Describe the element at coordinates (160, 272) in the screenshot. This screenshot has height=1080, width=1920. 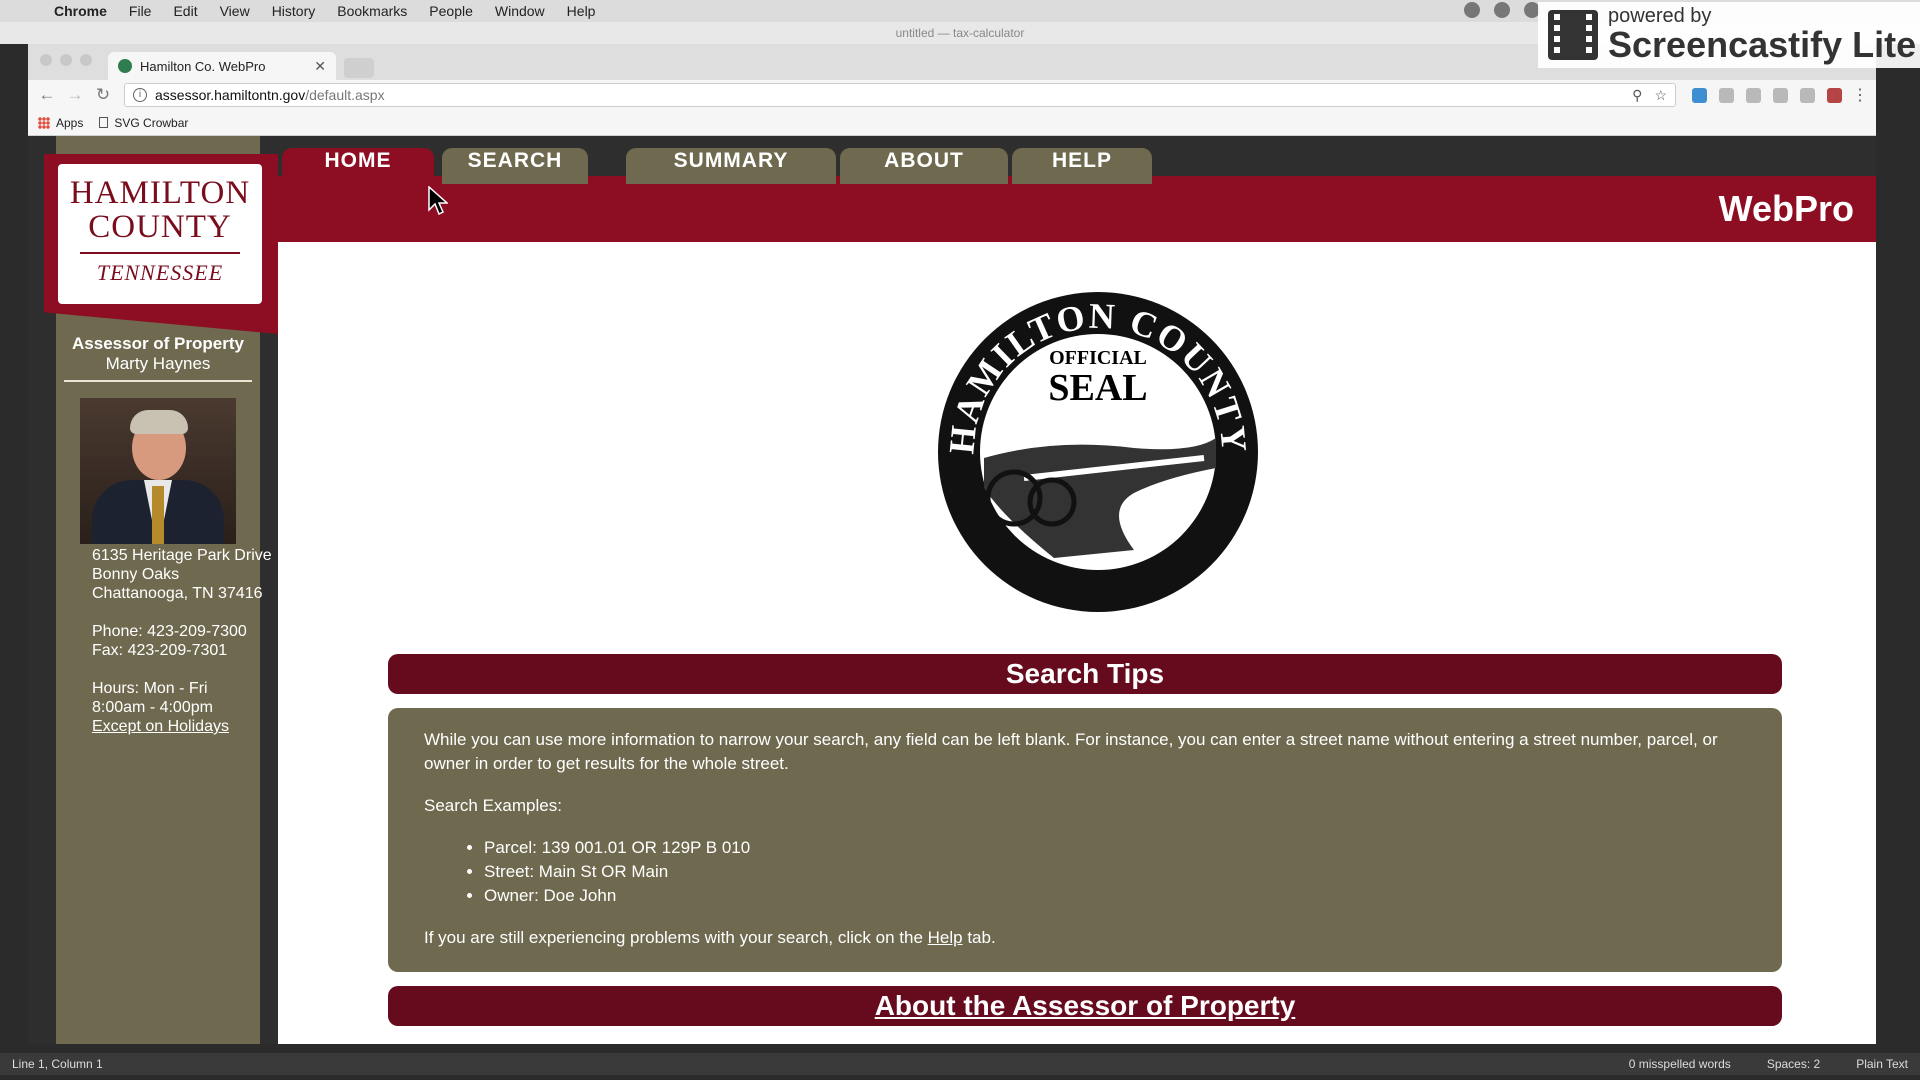
I see `logo-text: TENNESSEE` at that location.